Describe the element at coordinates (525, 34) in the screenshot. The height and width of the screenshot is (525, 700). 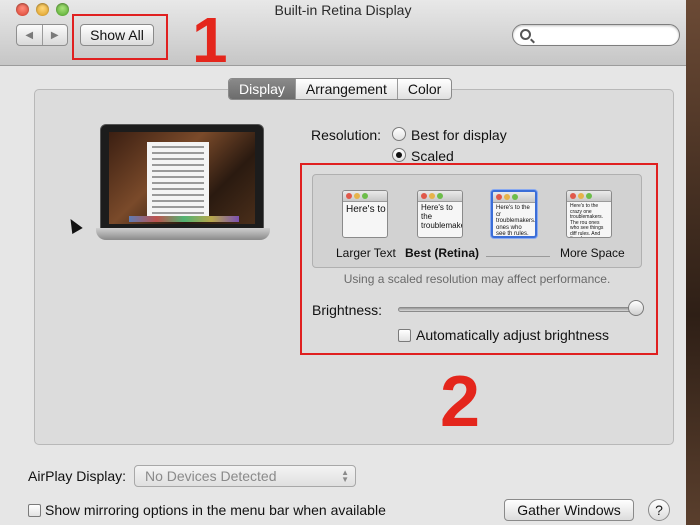
I see `search-icon` at that location.